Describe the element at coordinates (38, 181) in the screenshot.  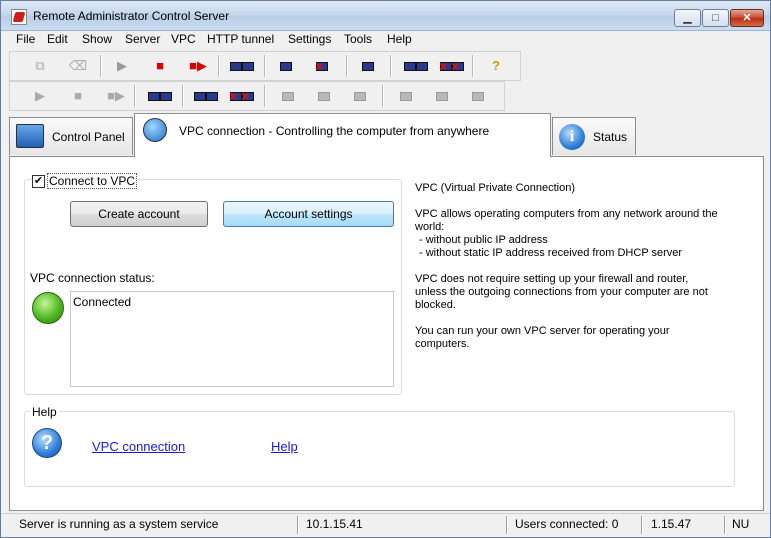
I see `connect-vpc-checkbox: ✔` at that location.